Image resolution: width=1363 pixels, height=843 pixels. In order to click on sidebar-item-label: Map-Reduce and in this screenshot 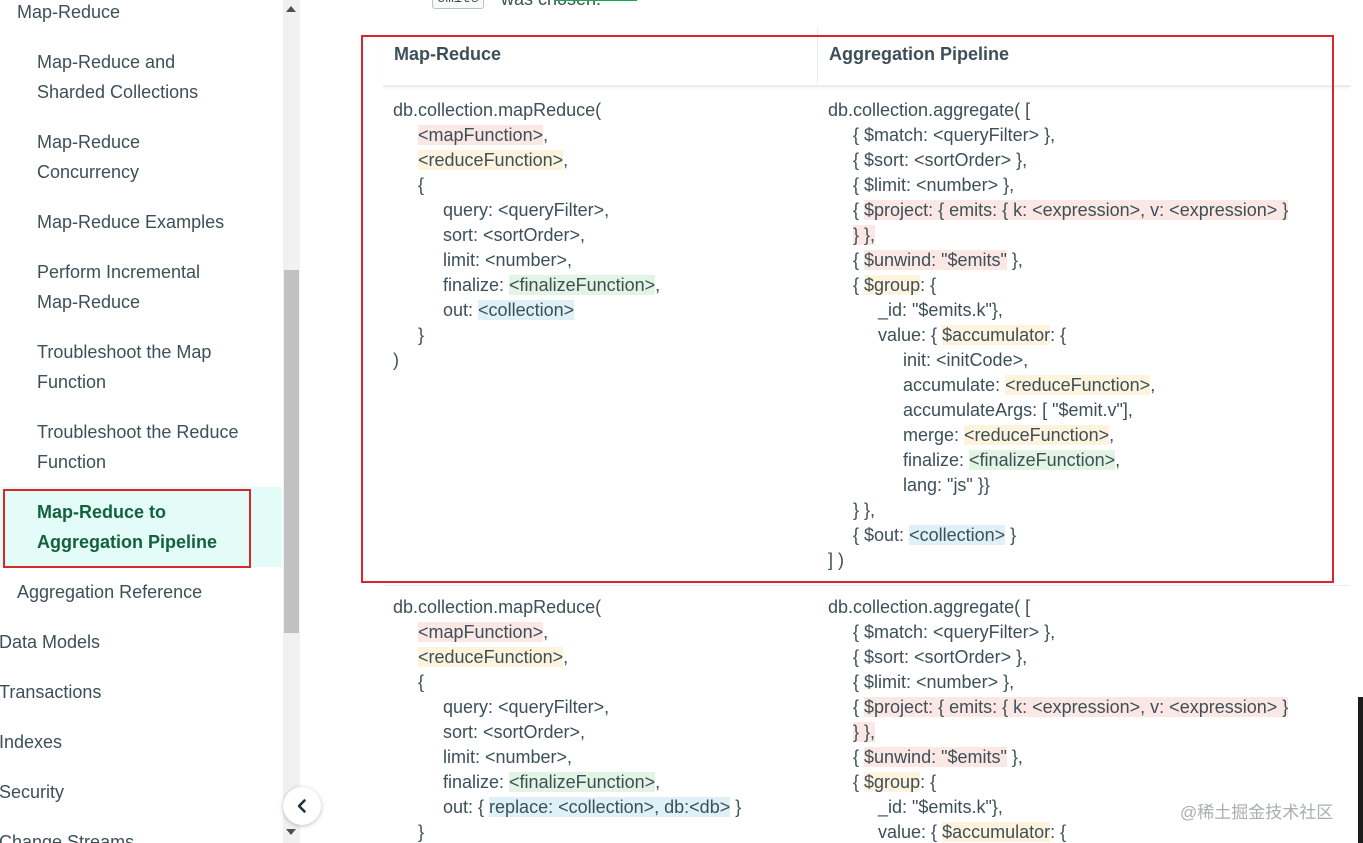, I will do `click(106, 62)`.